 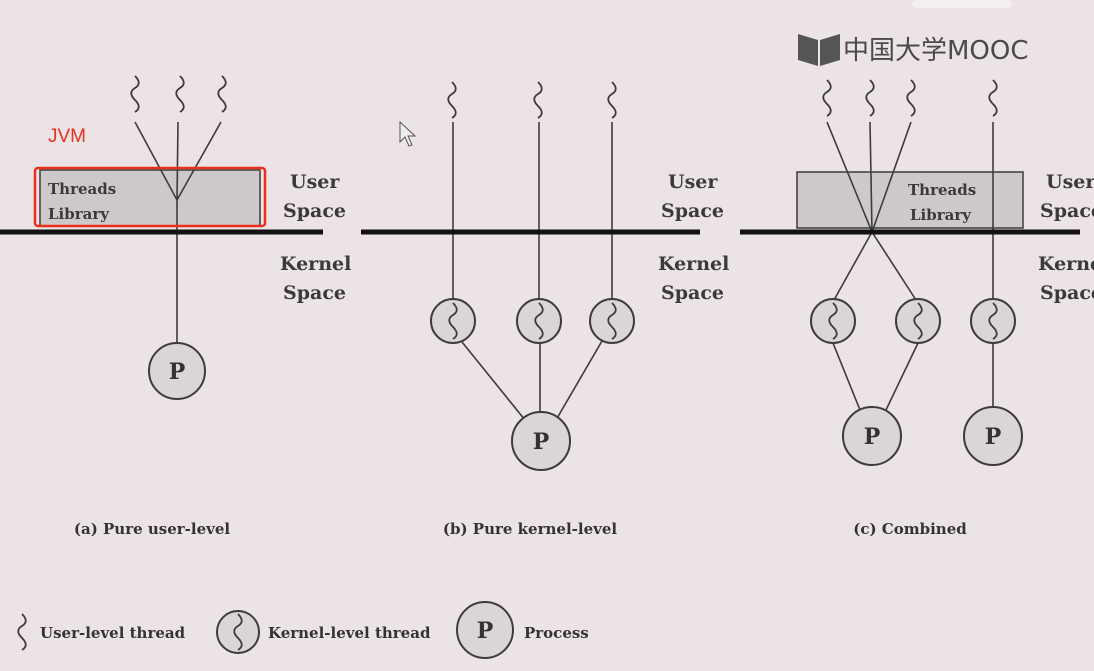 I want to click on kernel-label-b: Kernel, so click(x=693, y=264).